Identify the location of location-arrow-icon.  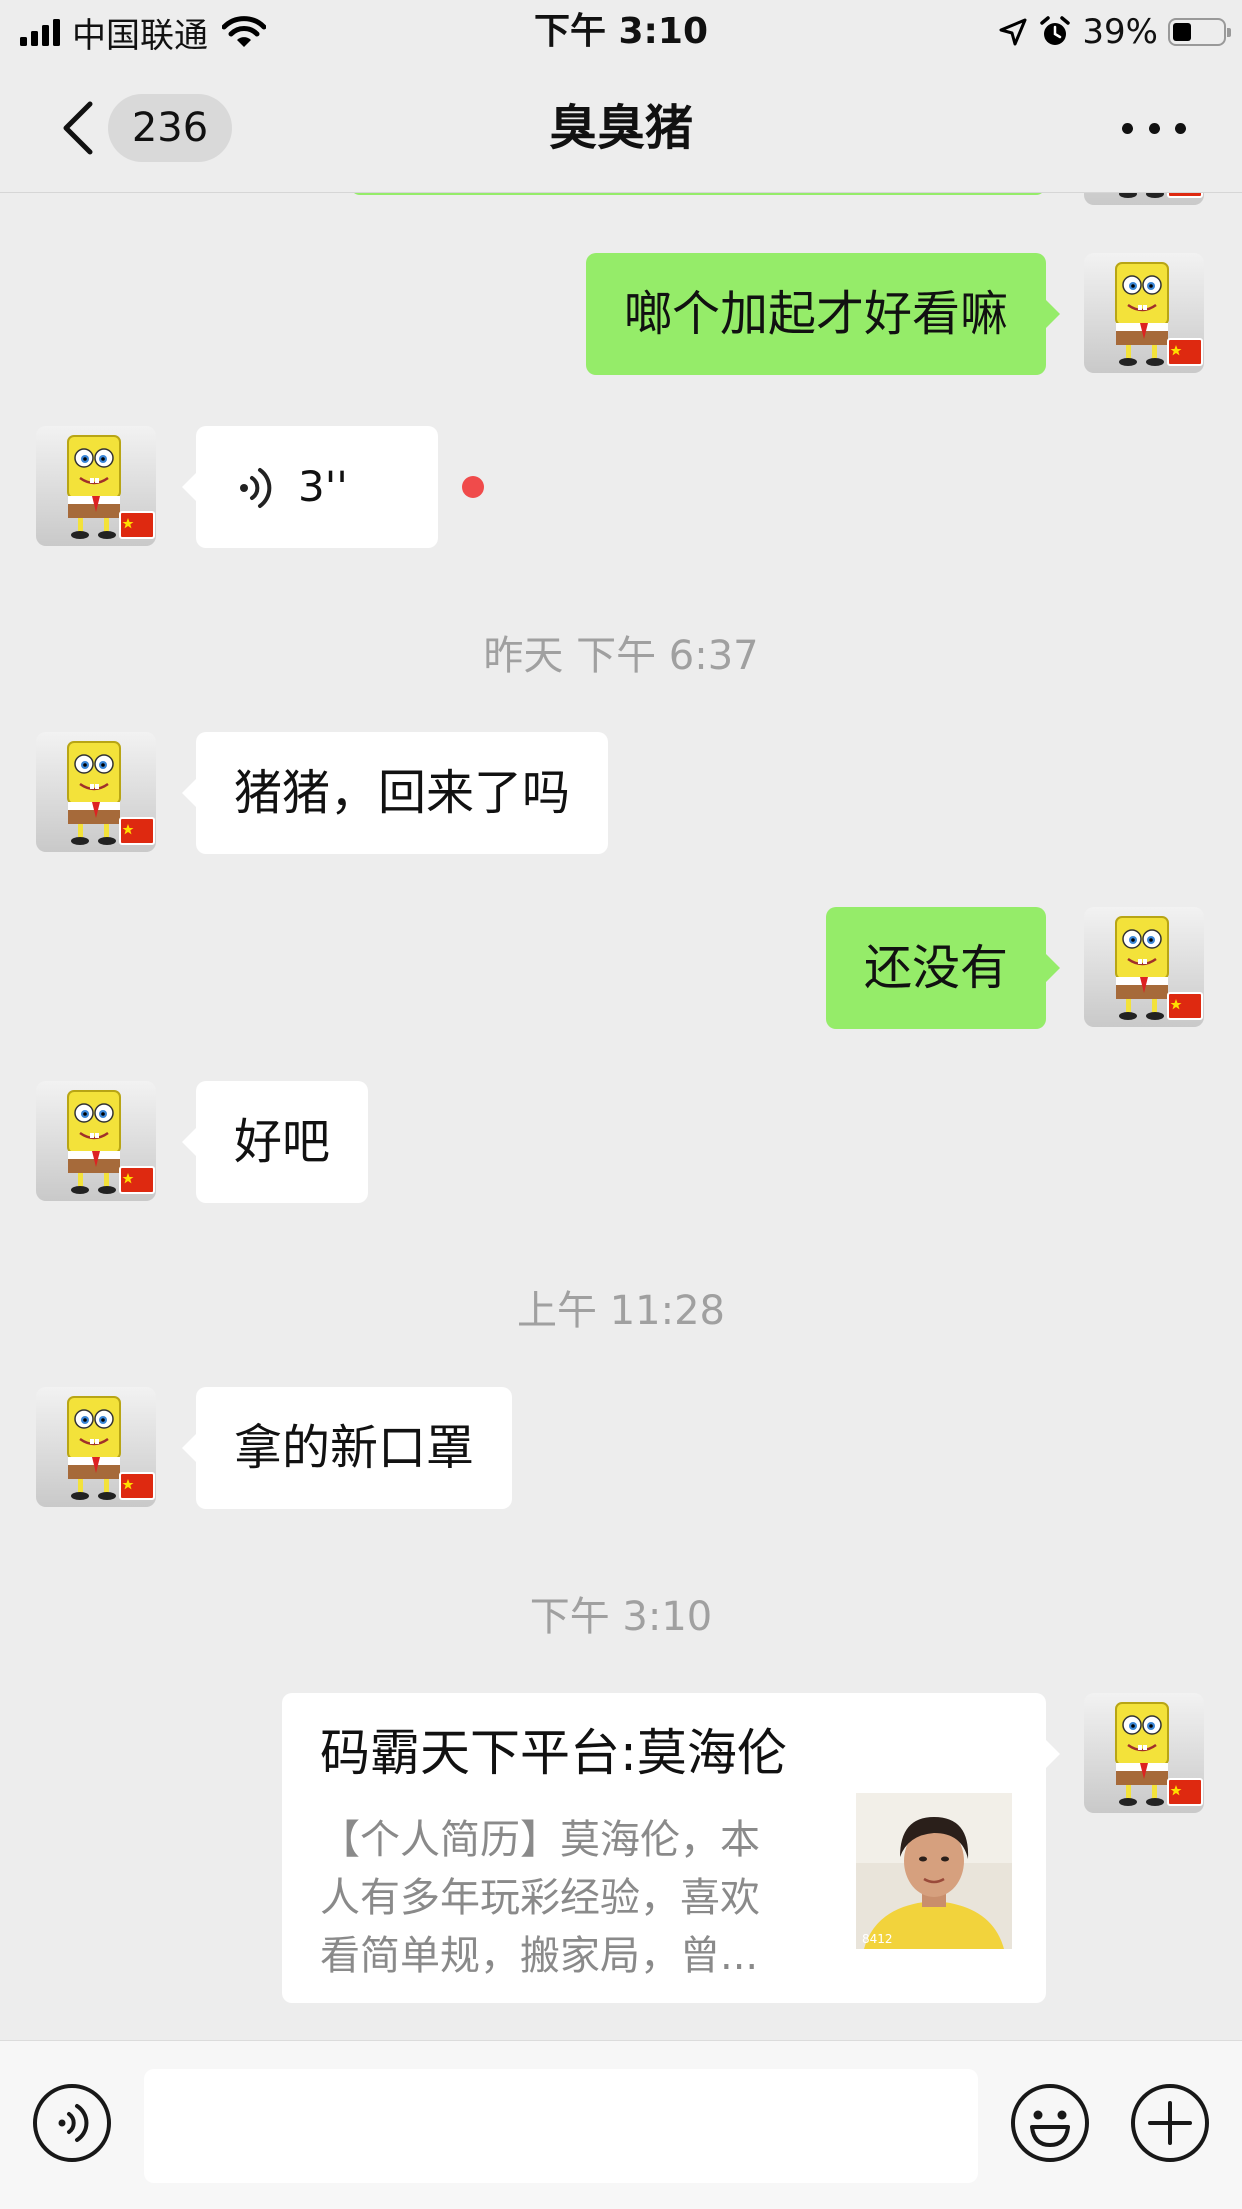
(1013, 32).